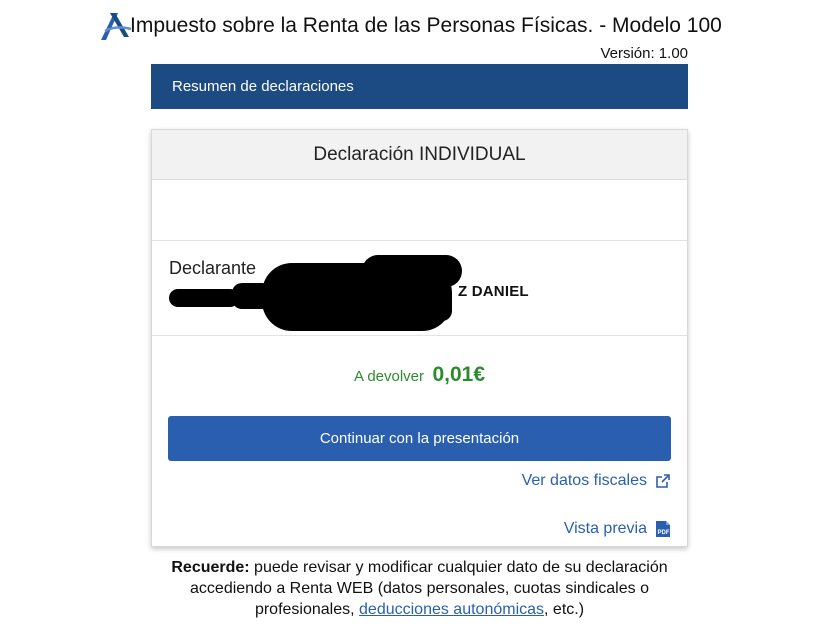 Image resolution: width=840 pixels, height=629 pixels. What do you see at coordinates (605, 529) in the screenshot?
I see `preview-link-label: Vista previa` at bounding box center [605, 529].